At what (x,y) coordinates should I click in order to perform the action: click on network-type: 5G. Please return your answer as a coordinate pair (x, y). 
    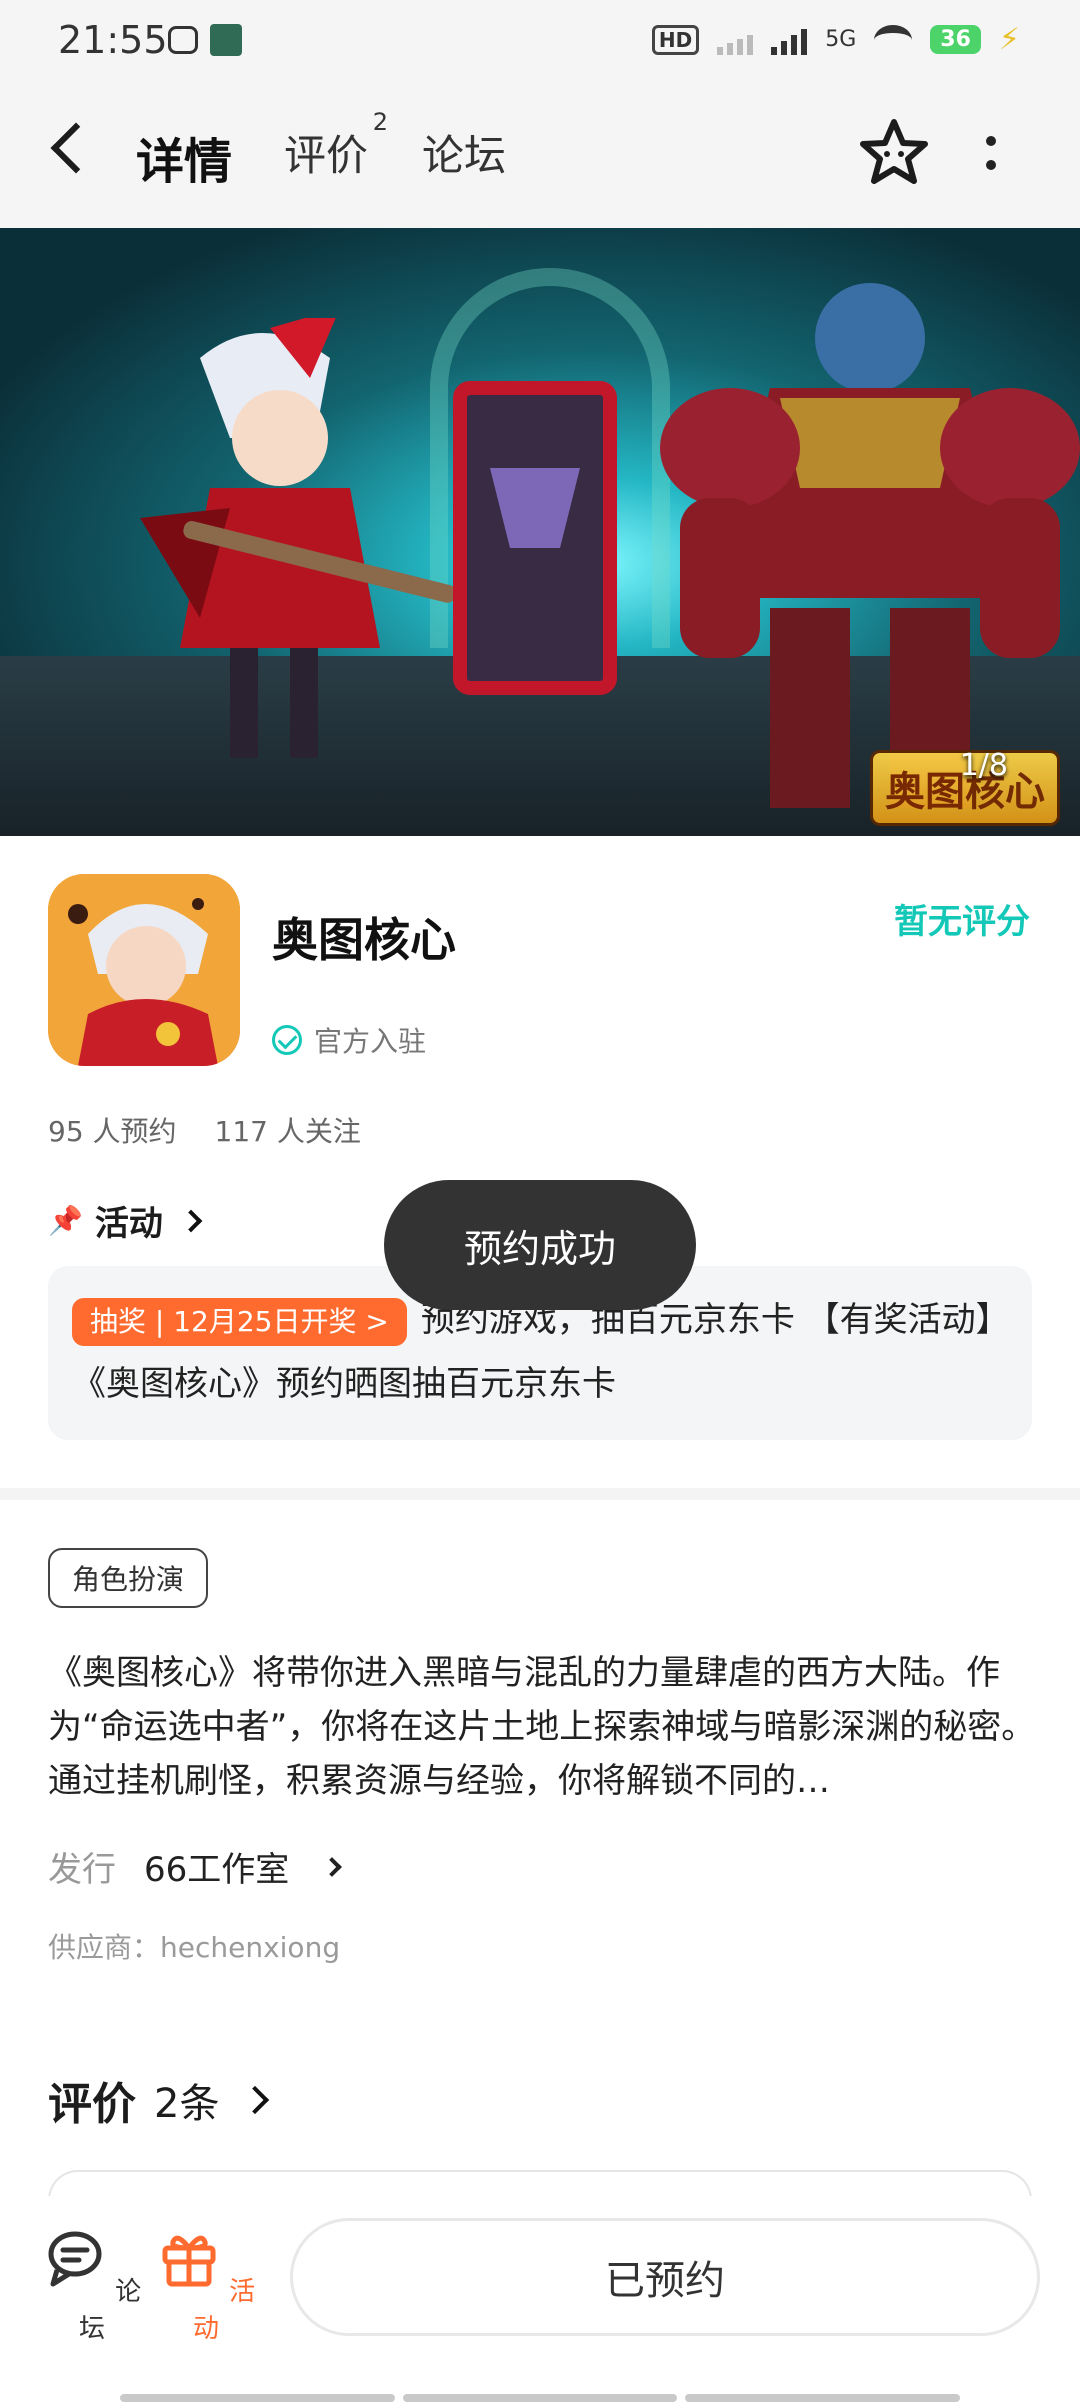
    Looking at the image, I should click on (841, 39).